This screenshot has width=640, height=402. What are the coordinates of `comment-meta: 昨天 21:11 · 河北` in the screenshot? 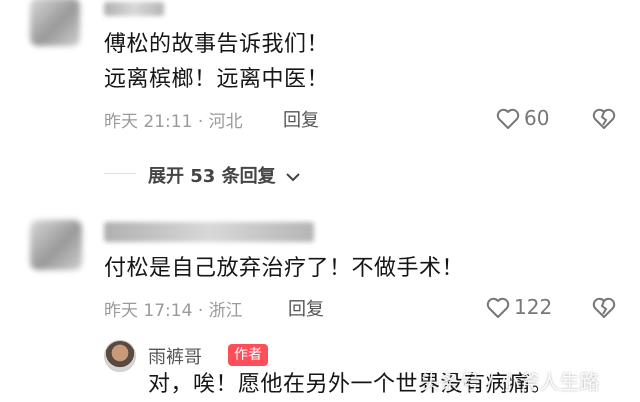 It's located at (173, 119).